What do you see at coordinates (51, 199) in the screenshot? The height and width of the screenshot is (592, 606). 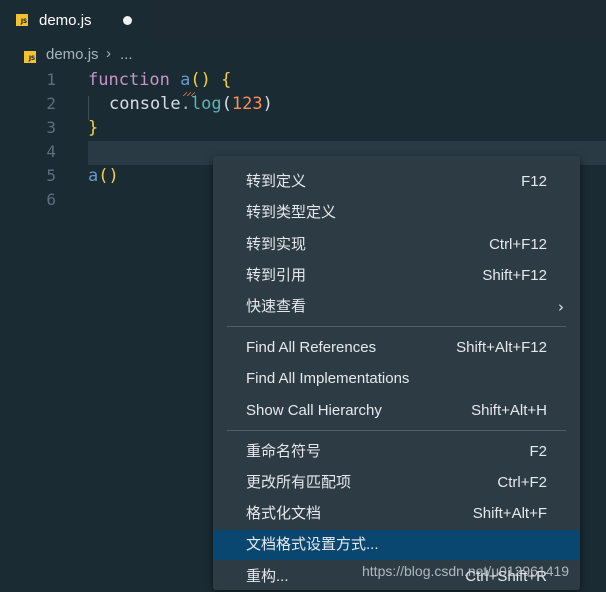 I see `line-number: 6` at bounding box center [51, 199].